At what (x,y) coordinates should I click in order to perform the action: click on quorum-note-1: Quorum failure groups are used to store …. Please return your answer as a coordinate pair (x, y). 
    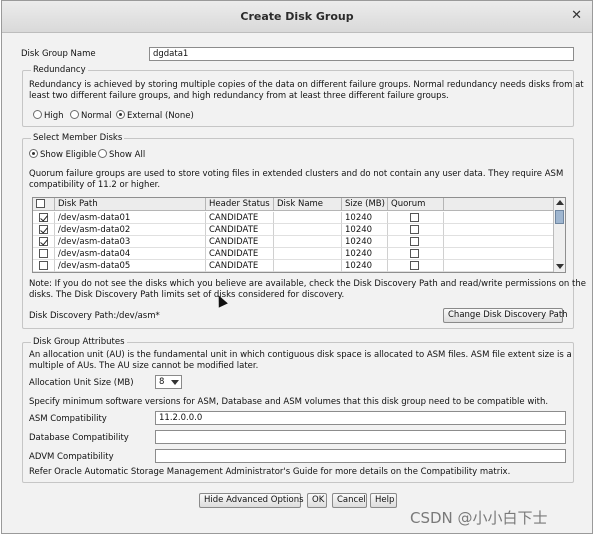
    Looking at the image, I should click on (296, 174).